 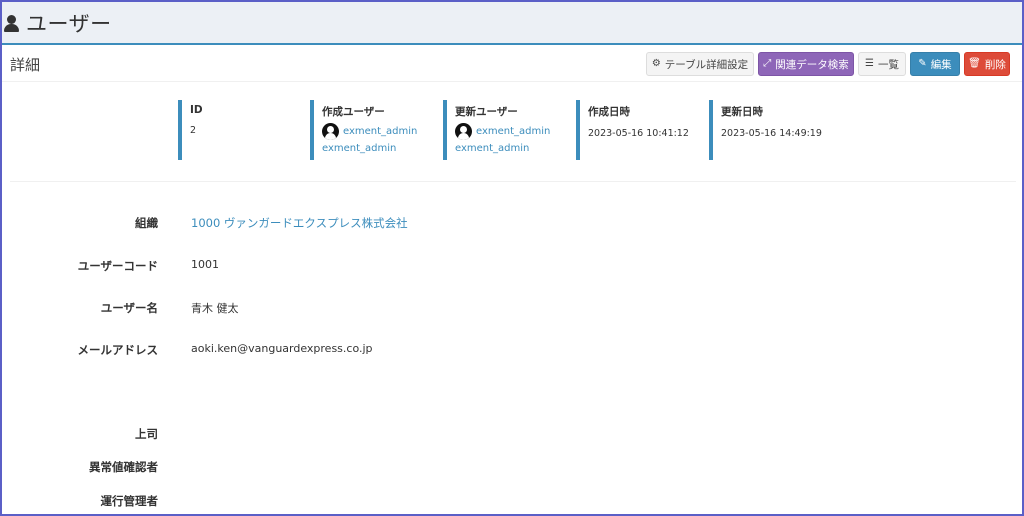 What do you see at coordinates (353, 112) in the screenshot?
I see `meta-created-user-label: 作成ユーザー` at bounding box center [353, 112].